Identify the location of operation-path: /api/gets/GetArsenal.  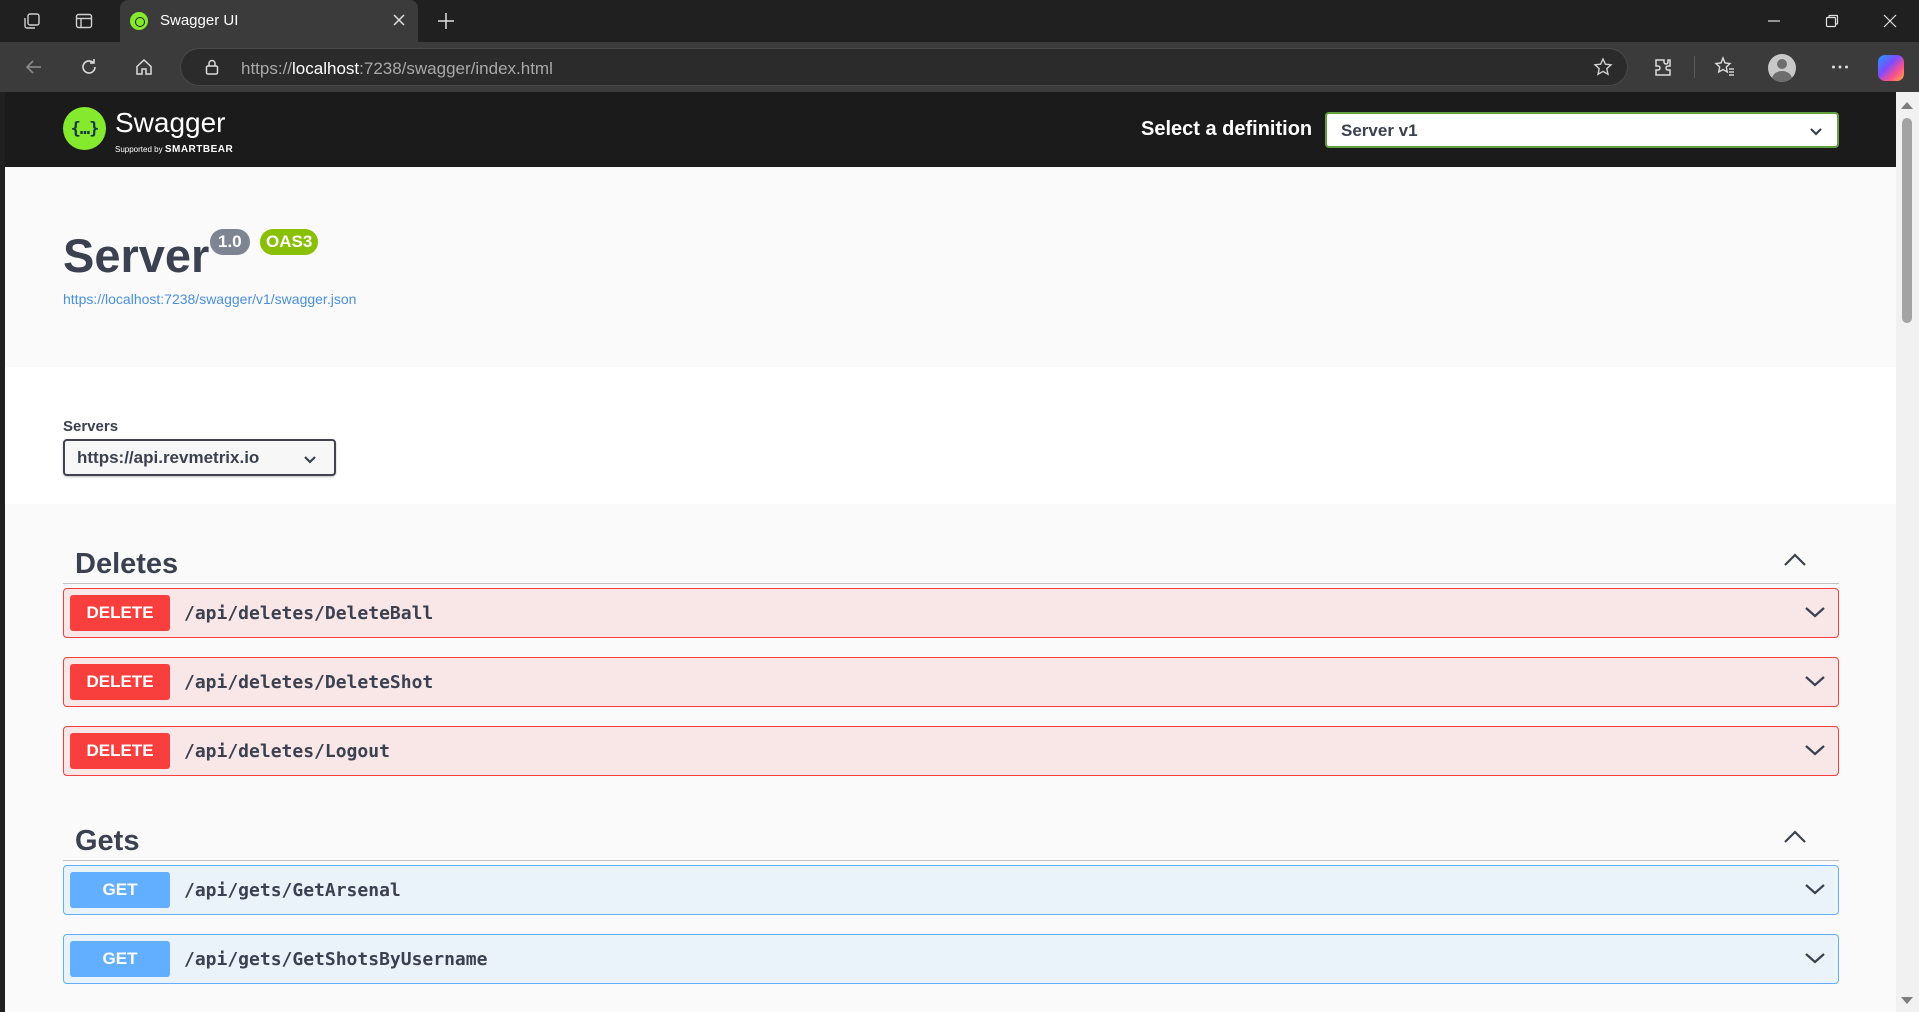
(292, 890).